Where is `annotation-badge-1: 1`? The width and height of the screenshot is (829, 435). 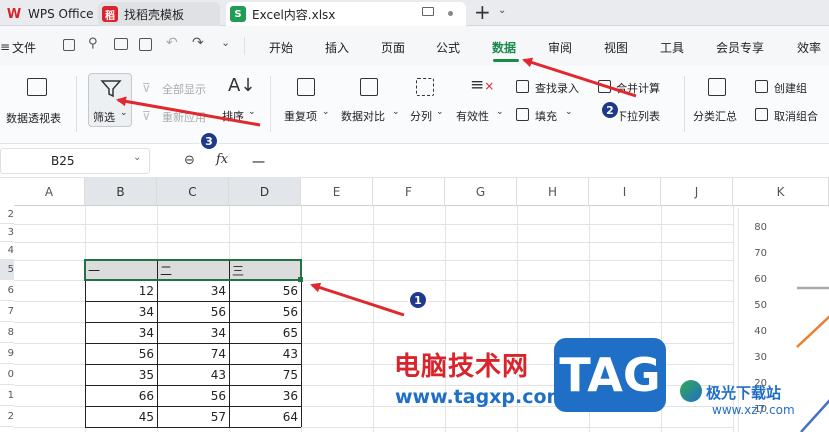 annotation-badge-1: 1 is located at coordinates (418, 300).